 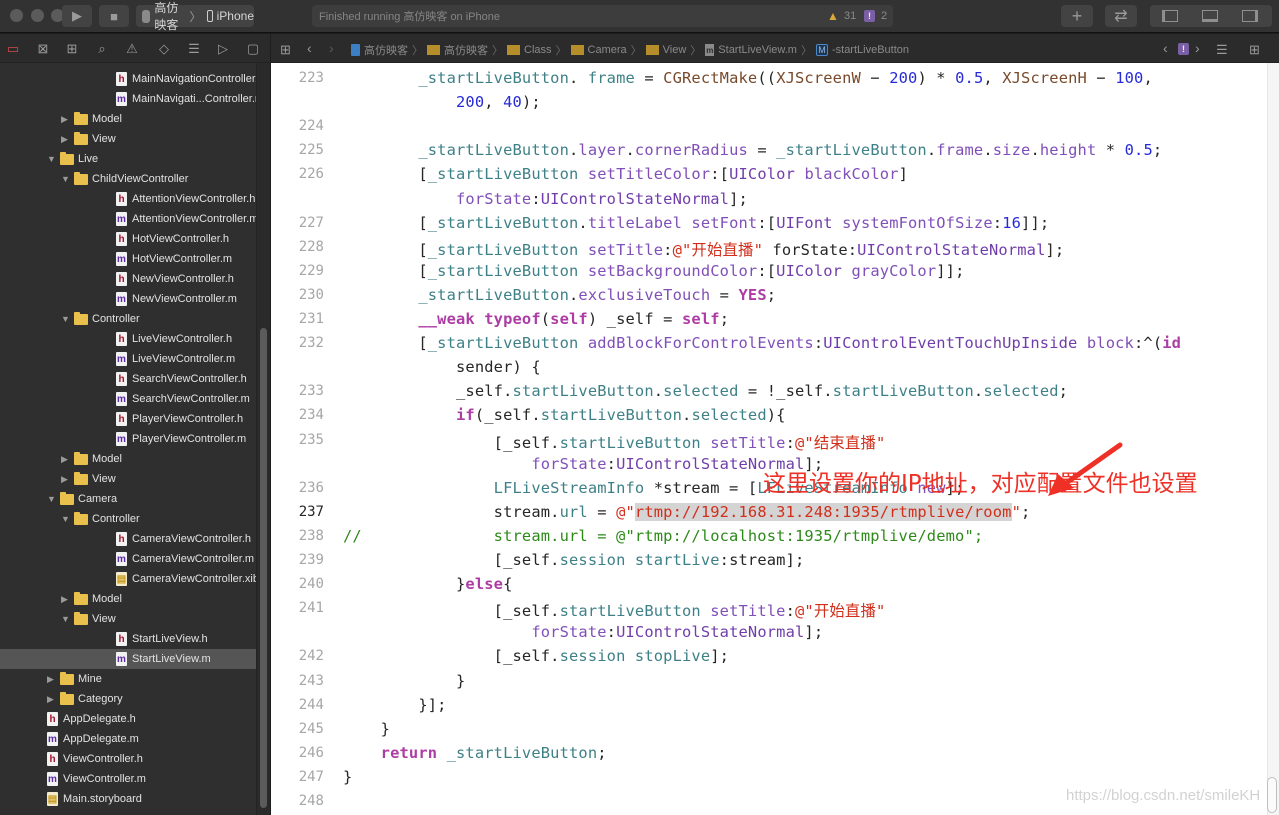 I want to click on sidebar-item: m AttentionViewController.m, so click(x=128, y=219).